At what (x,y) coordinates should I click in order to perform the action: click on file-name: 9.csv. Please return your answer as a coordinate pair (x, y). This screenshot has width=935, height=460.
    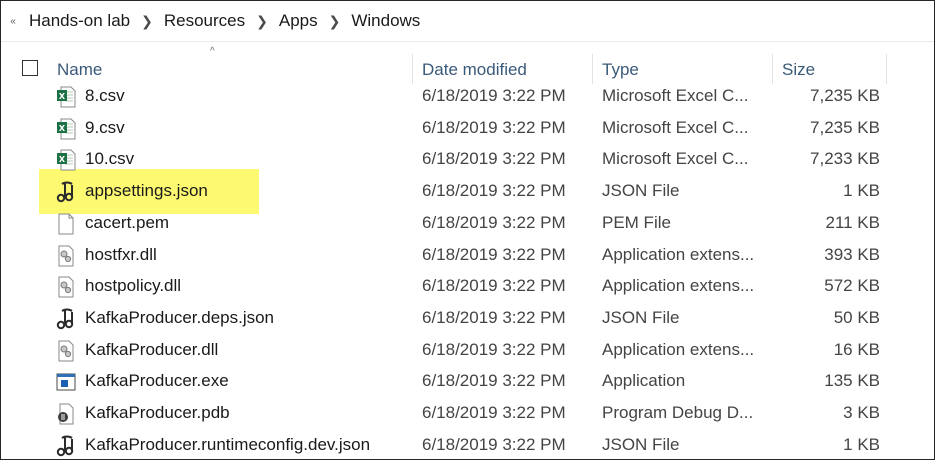
    Looking at the image, I should click on (105, 127).